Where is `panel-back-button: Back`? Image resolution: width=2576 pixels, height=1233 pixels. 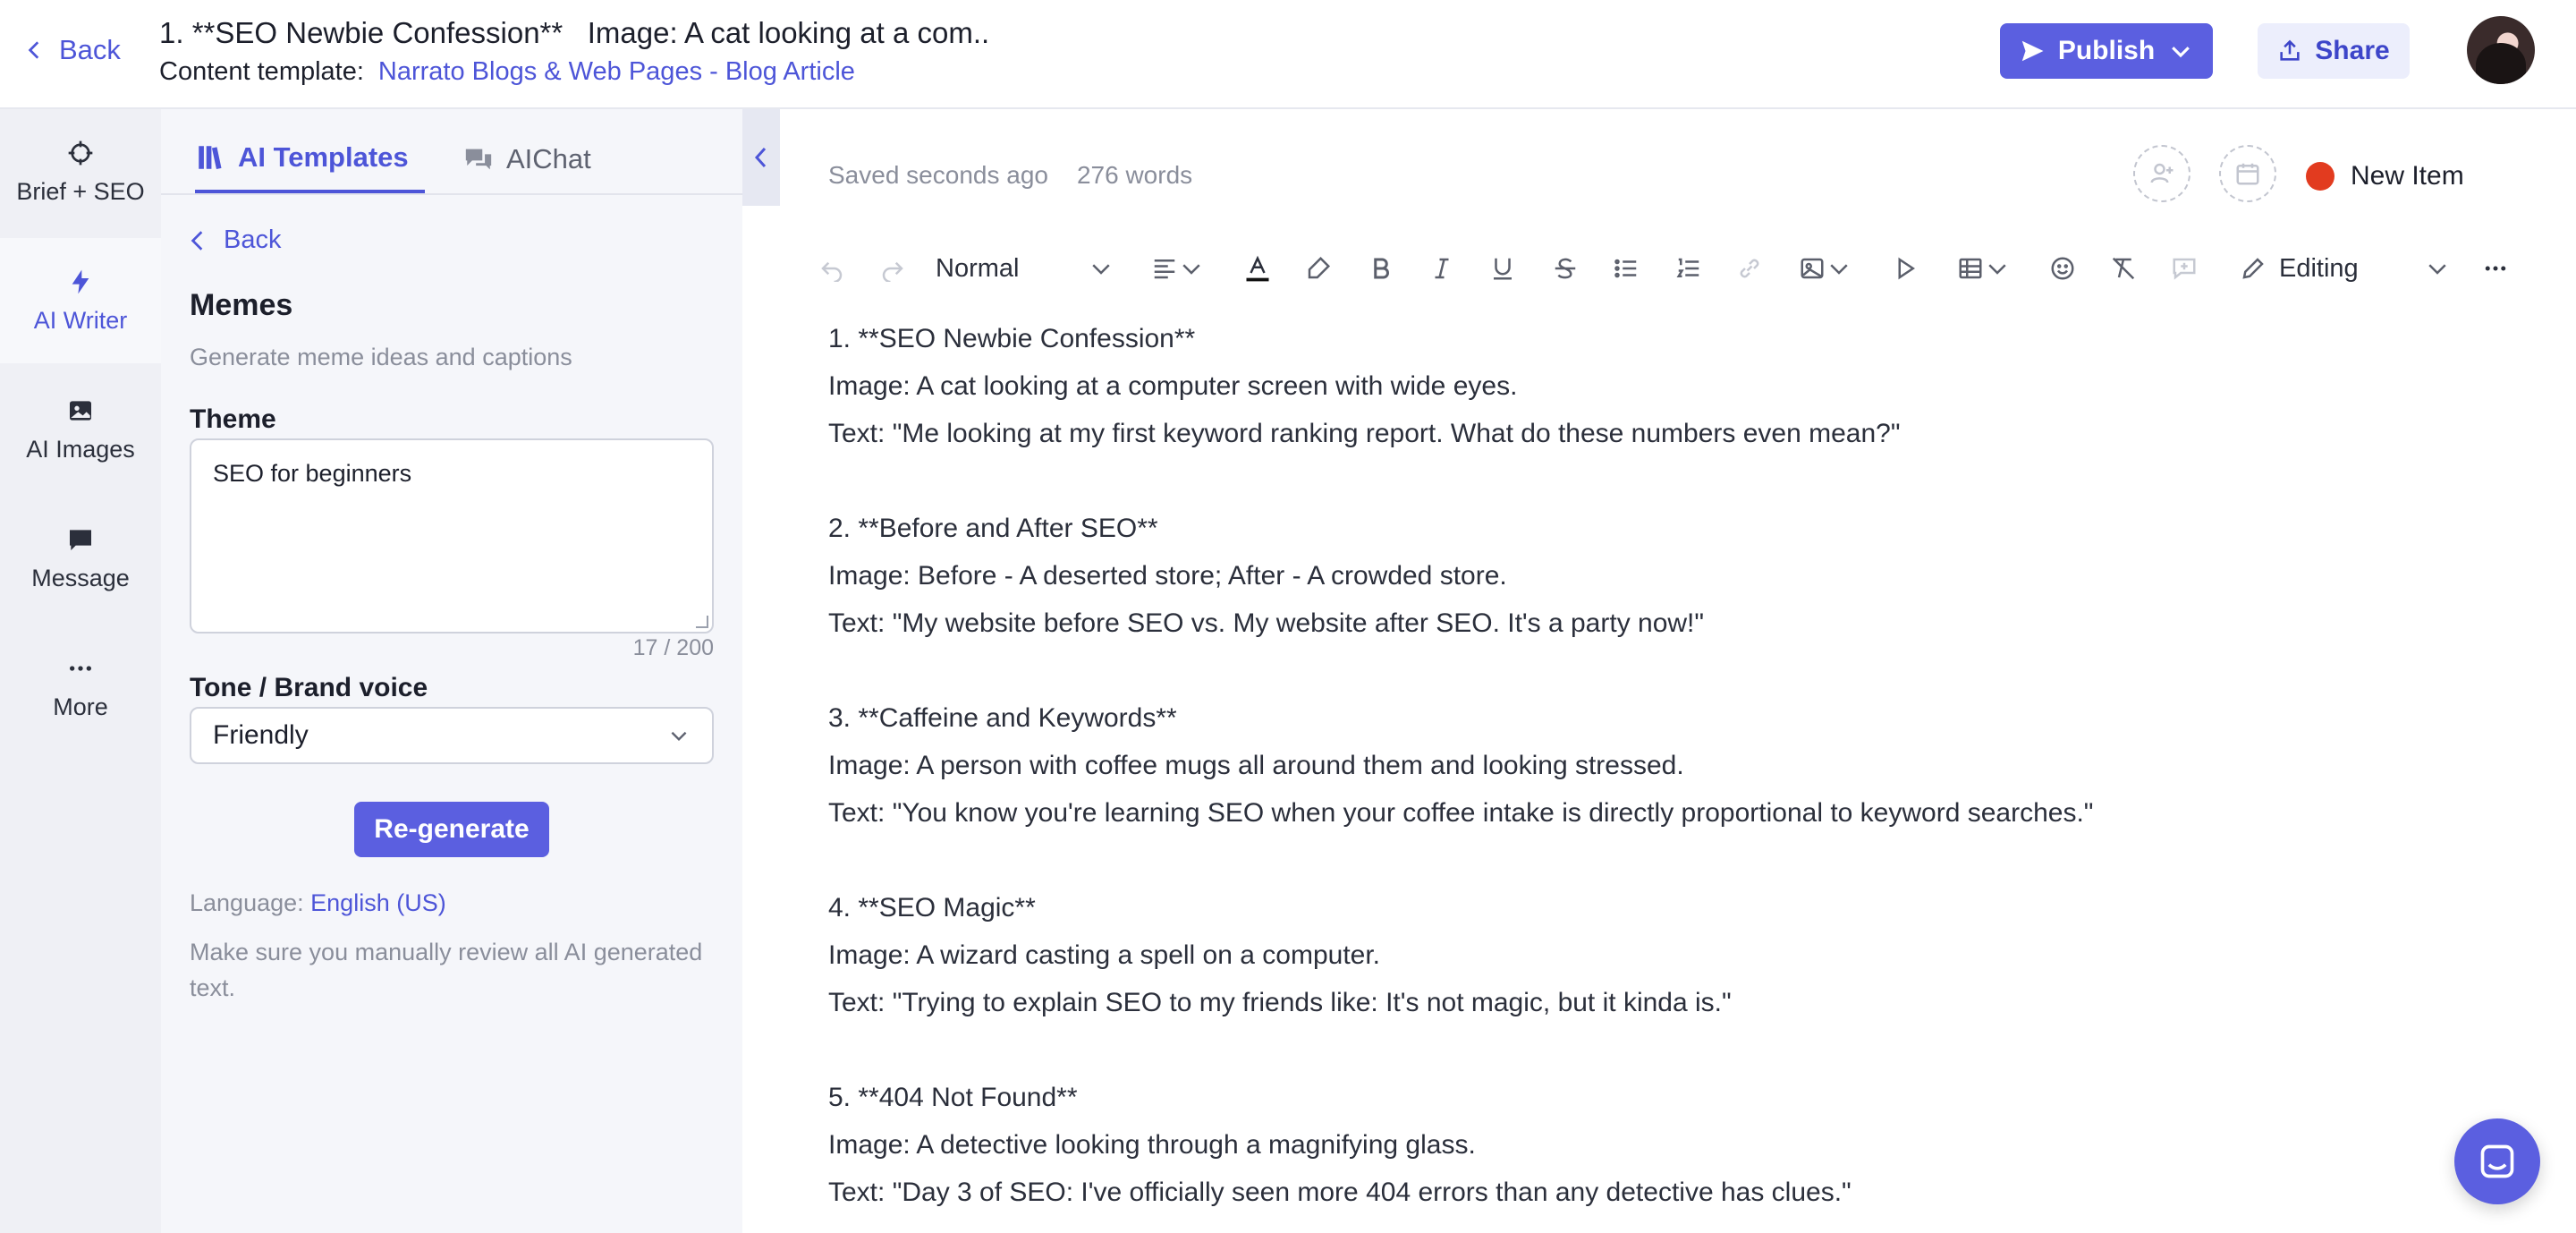 panel-back-button: Back is located at coordinates (234, 240).